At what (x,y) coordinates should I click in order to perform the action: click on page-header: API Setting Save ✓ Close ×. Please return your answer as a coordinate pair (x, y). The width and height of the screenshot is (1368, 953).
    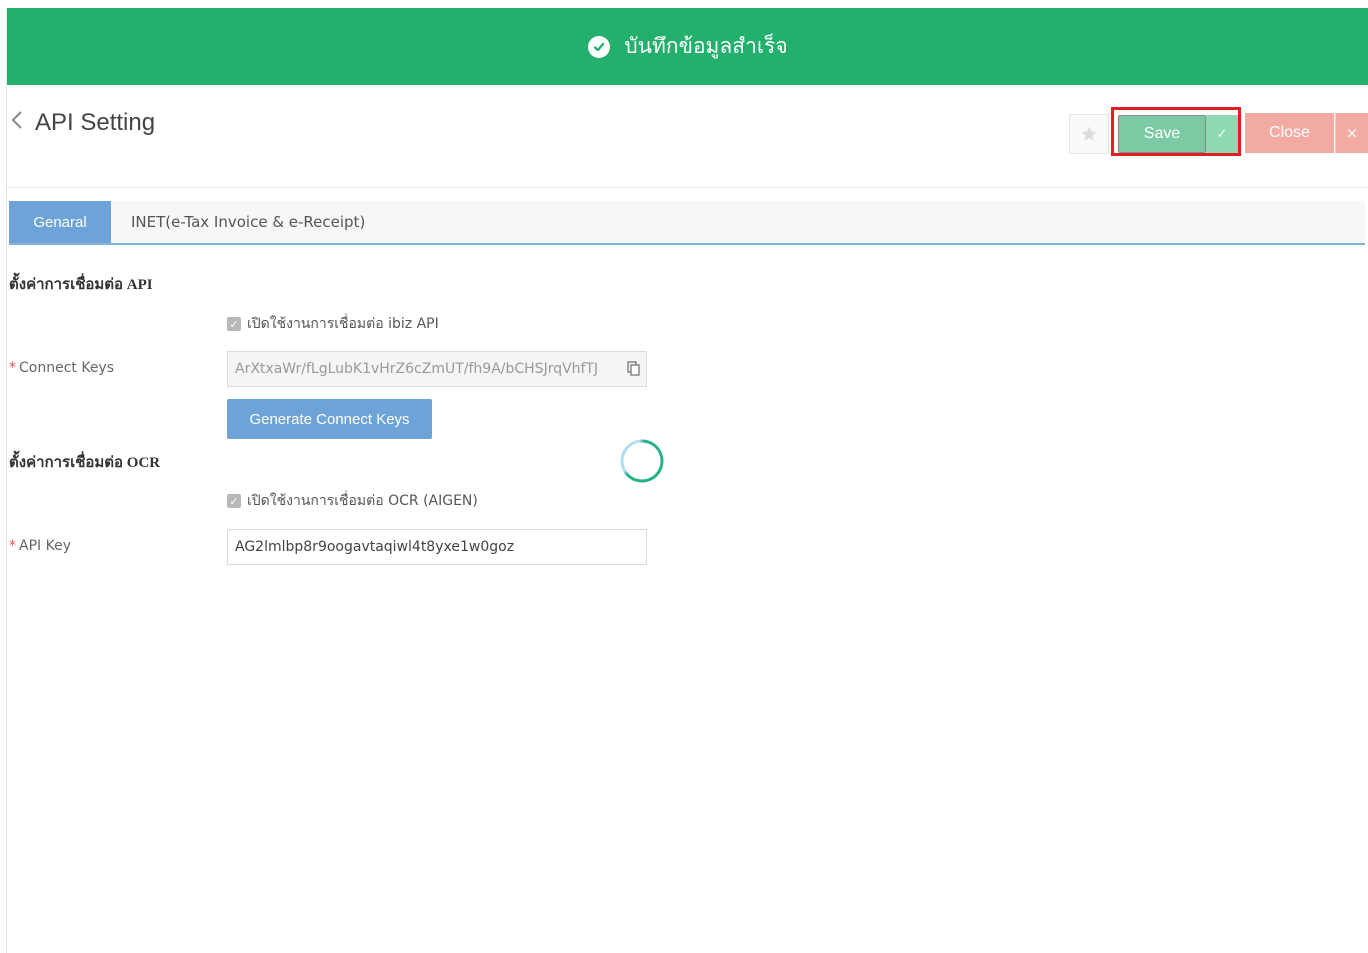
    Looking at the image, I should click on (687, 136).